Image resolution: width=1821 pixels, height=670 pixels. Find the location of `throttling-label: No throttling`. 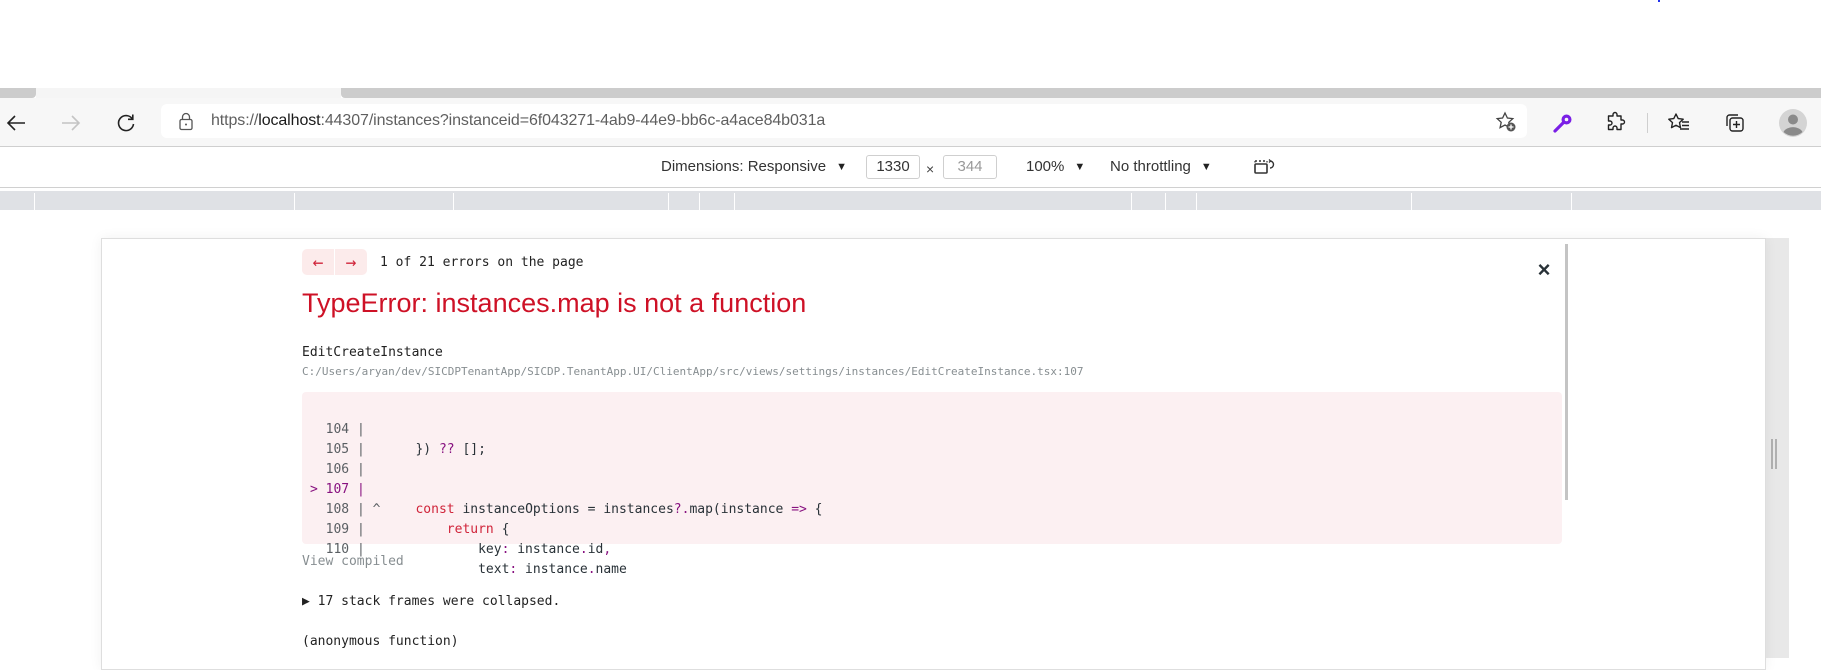

throttling-label: No throttling is located at coordinates (1150, 166).